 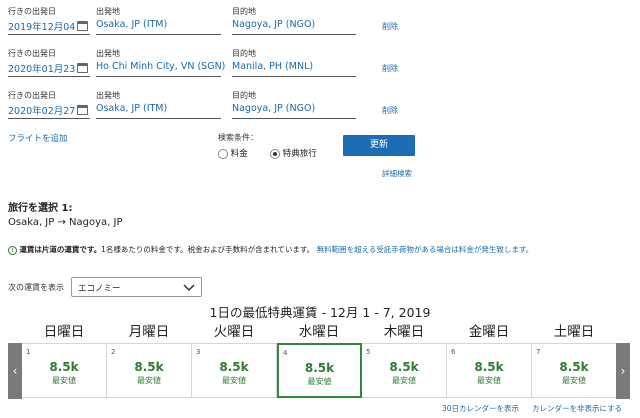 I want to click on date-value: 2020年02月27日, so click(x=46, y=111).